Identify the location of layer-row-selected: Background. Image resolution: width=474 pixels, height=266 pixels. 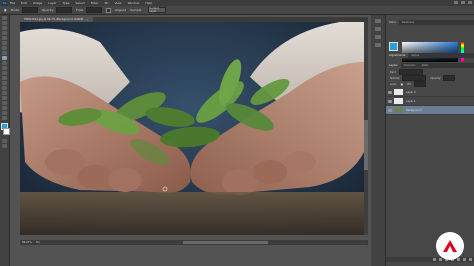
(430, 110).